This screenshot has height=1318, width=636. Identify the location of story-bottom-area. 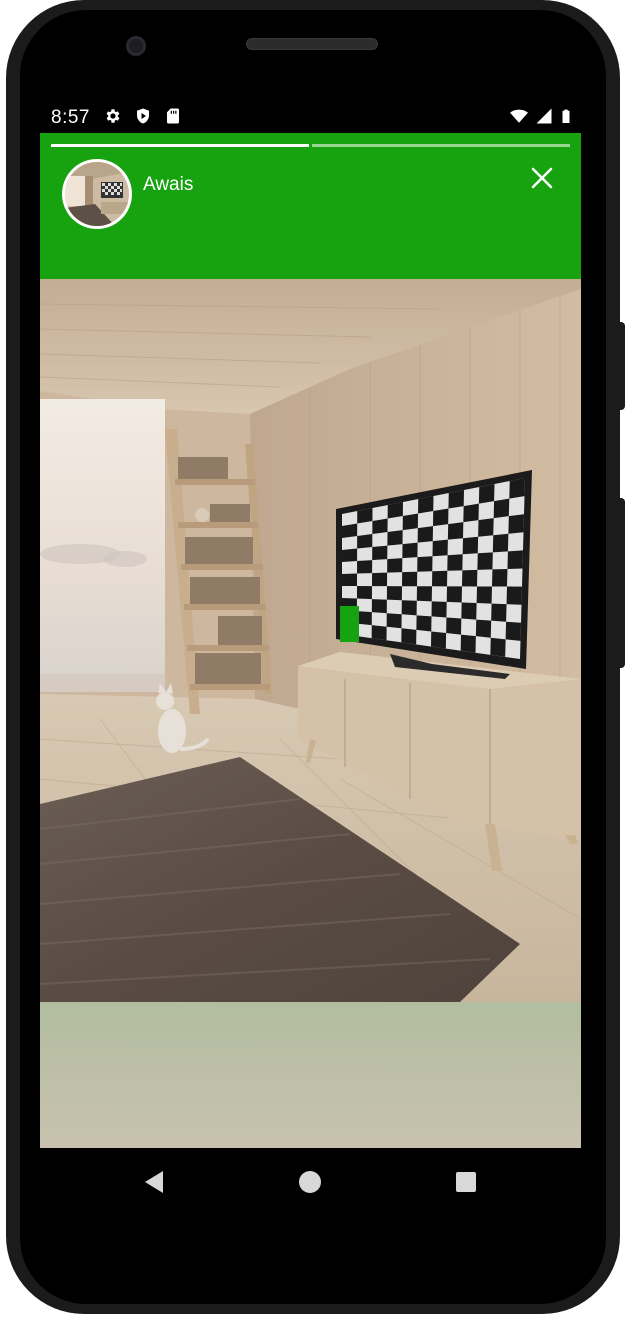
(310, 1075).